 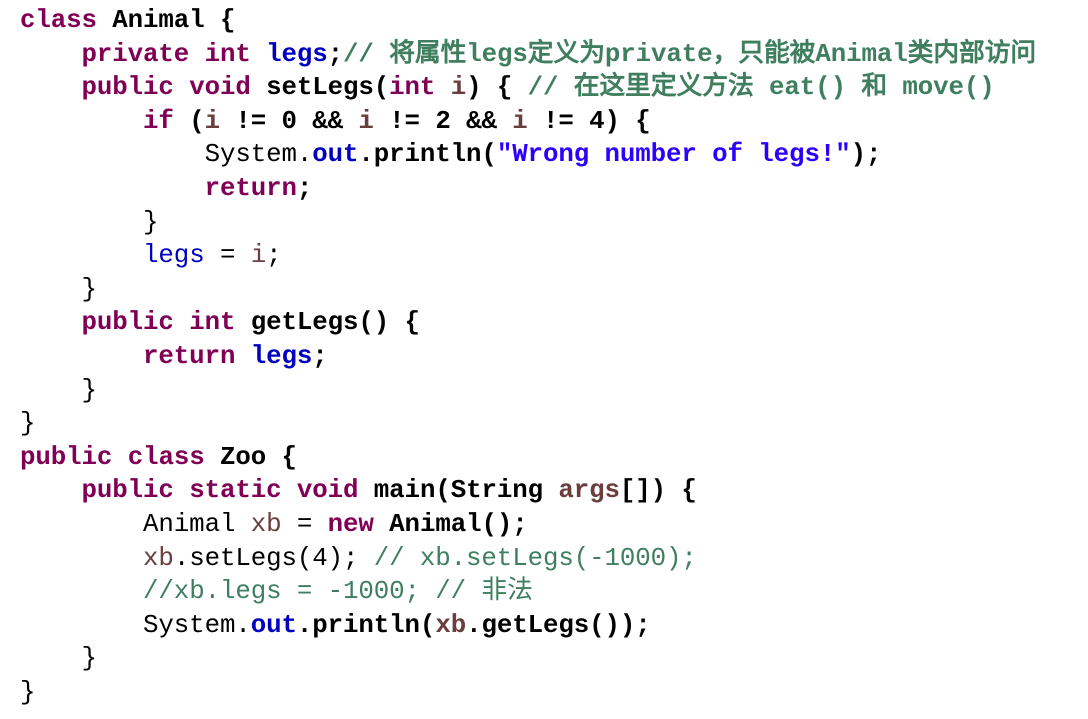 I want to click on code-line: System.out.println(xb.getLegs());, so click(x=528, y=626).